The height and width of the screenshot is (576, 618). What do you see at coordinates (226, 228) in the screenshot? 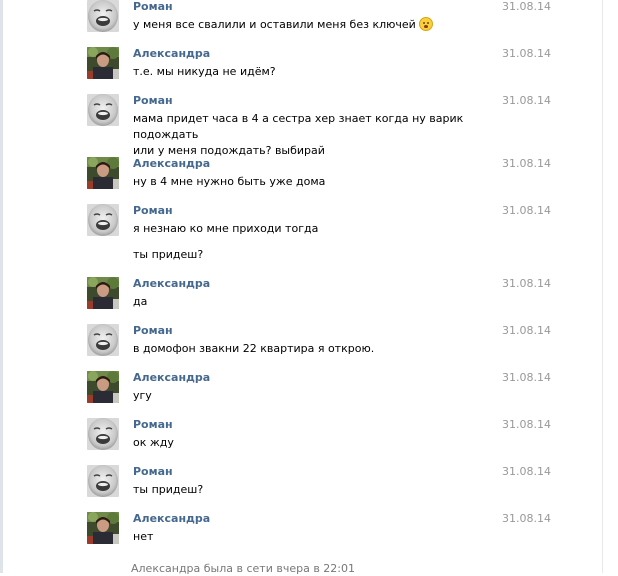
I see `message-text: я незнаю ко мне приходи тогда` at bounding box center [226, 228].